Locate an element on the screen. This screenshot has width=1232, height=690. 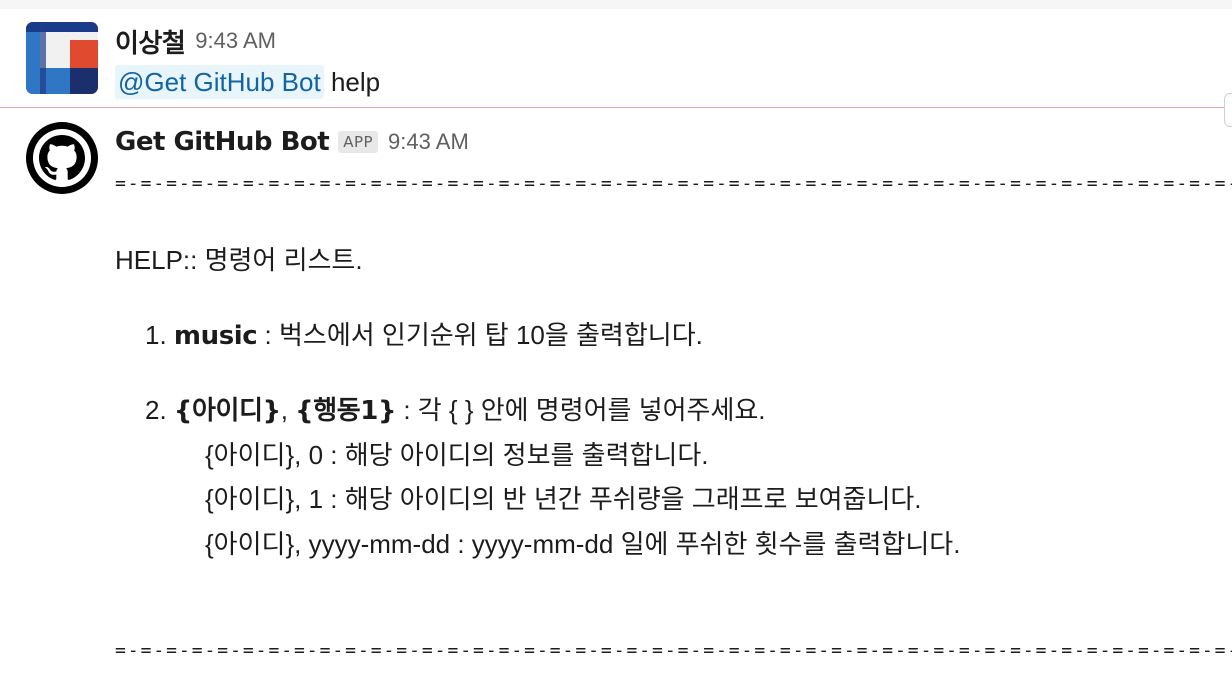
new-messages-divider is located at coordinates (616, 107).